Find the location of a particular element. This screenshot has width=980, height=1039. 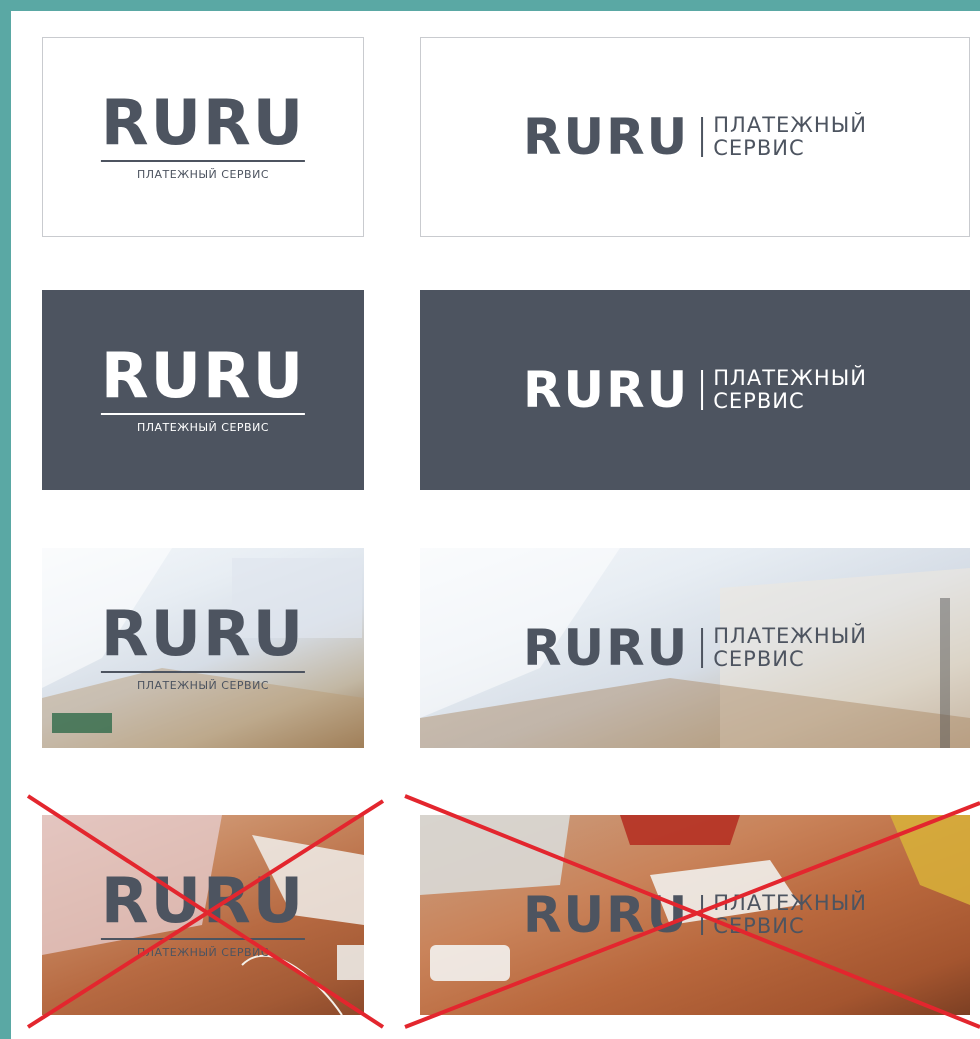

logo-horizontal-dark-tile: RURU ПЛАТЕЖНЫЙ СЕРВИС is located at coordinates (695, 390).